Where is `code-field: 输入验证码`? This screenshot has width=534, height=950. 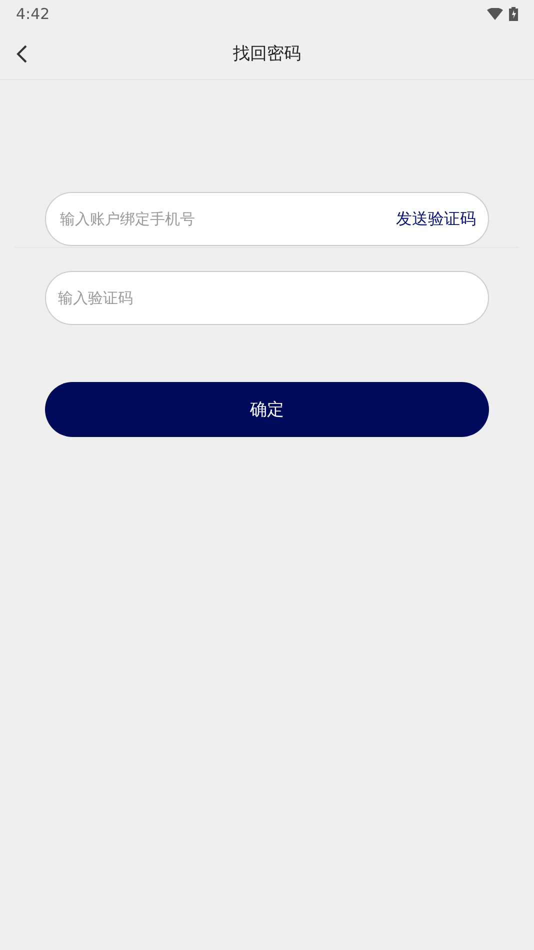 code-field: 输入验证码 is located at coordinates (267, 298).